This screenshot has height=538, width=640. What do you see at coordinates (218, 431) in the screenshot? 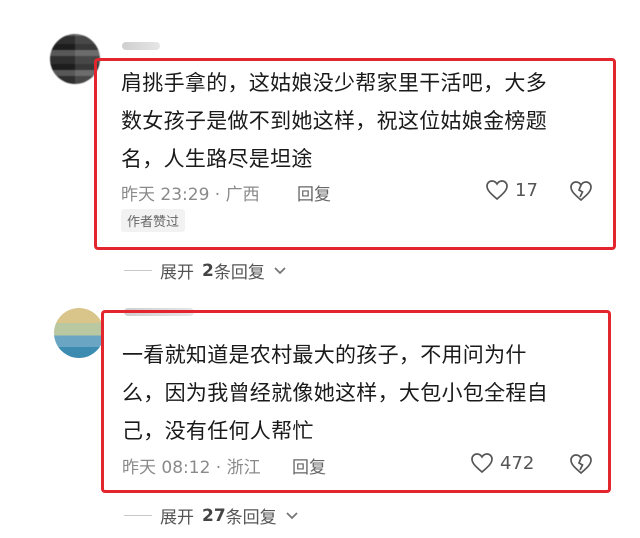
I see `comment-text-line: 己，没有任何人帮忙` at bounding box center [218, 431].